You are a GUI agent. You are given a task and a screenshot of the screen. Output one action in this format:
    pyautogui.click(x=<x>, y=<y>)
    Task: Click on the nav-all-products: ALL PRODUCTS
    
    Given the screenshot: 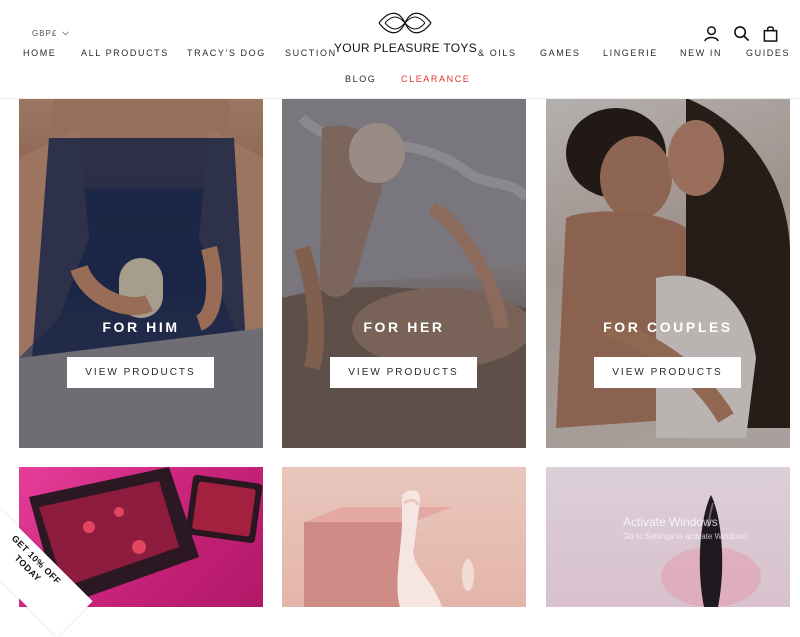 What is the action you would take?
    pyautogui.click(x=125, y=53)
    